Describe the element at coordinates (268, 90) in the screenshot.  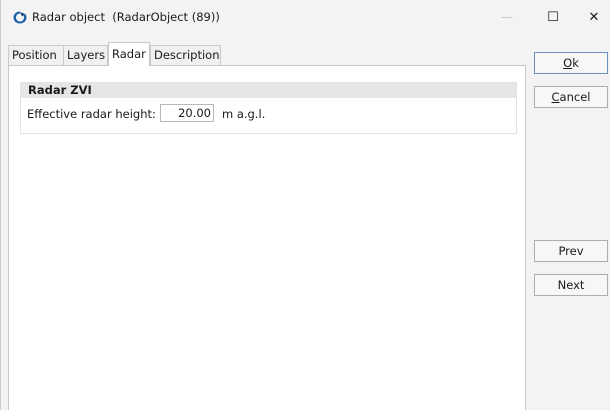
I see `group-title: Radar ZVI` at that location.